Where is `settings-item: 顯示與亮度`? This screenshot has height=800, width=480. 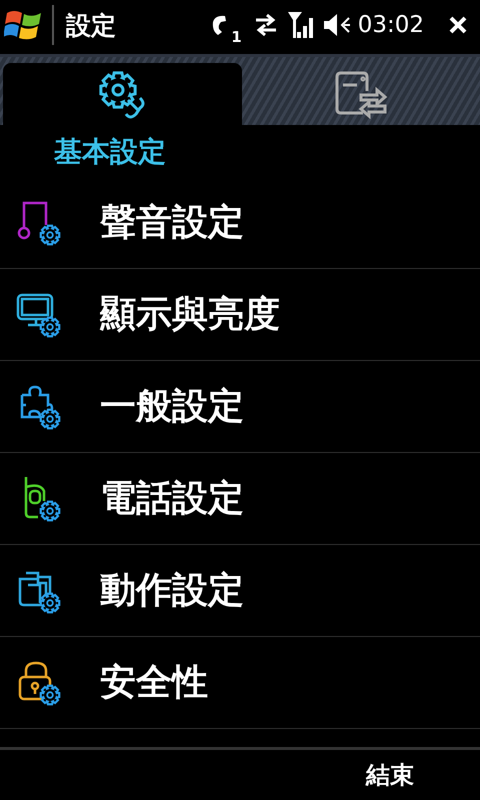 settings-item: 顯示與亮度 is located at coordinates (240, 315).